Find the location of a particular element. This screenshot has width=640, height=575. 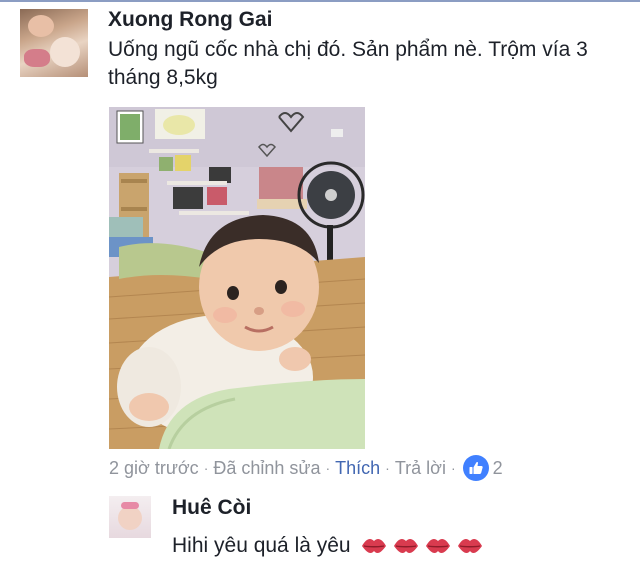

kiss-emoji-group is located at coordinates (422, 546).